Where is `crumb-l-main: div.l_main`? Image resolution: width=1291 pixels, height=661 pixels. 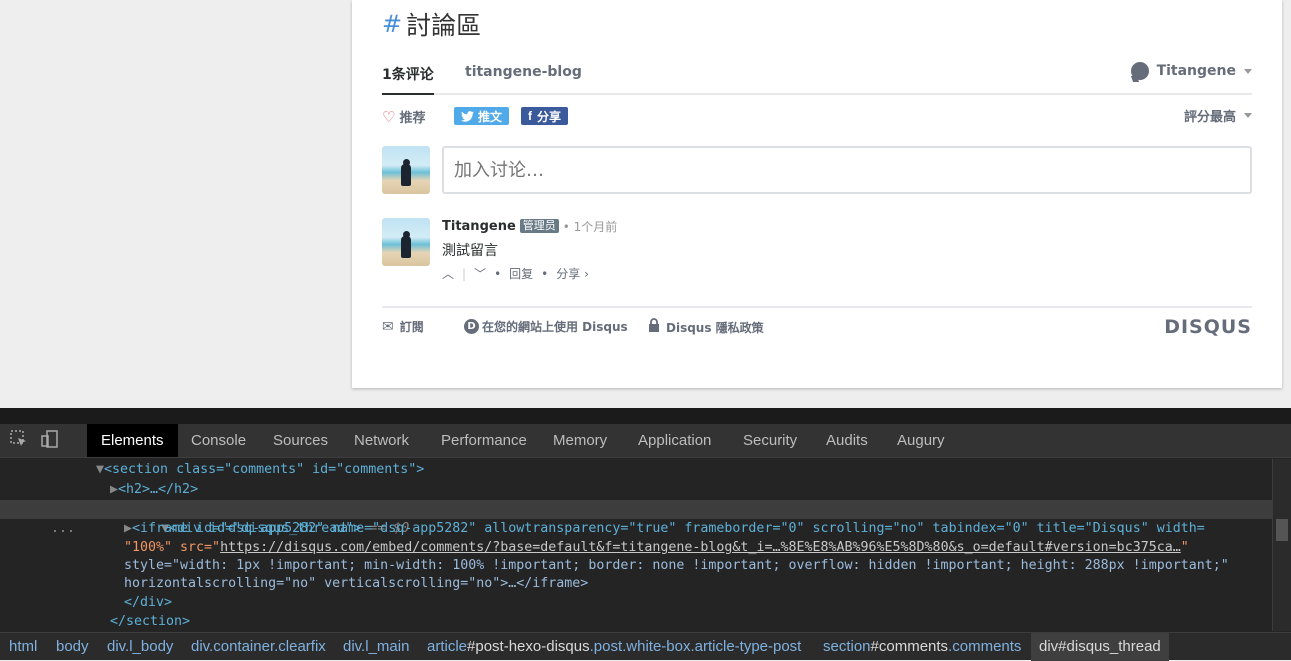 crumb-l-main: div.l_main is located at coordinates (376, 647).